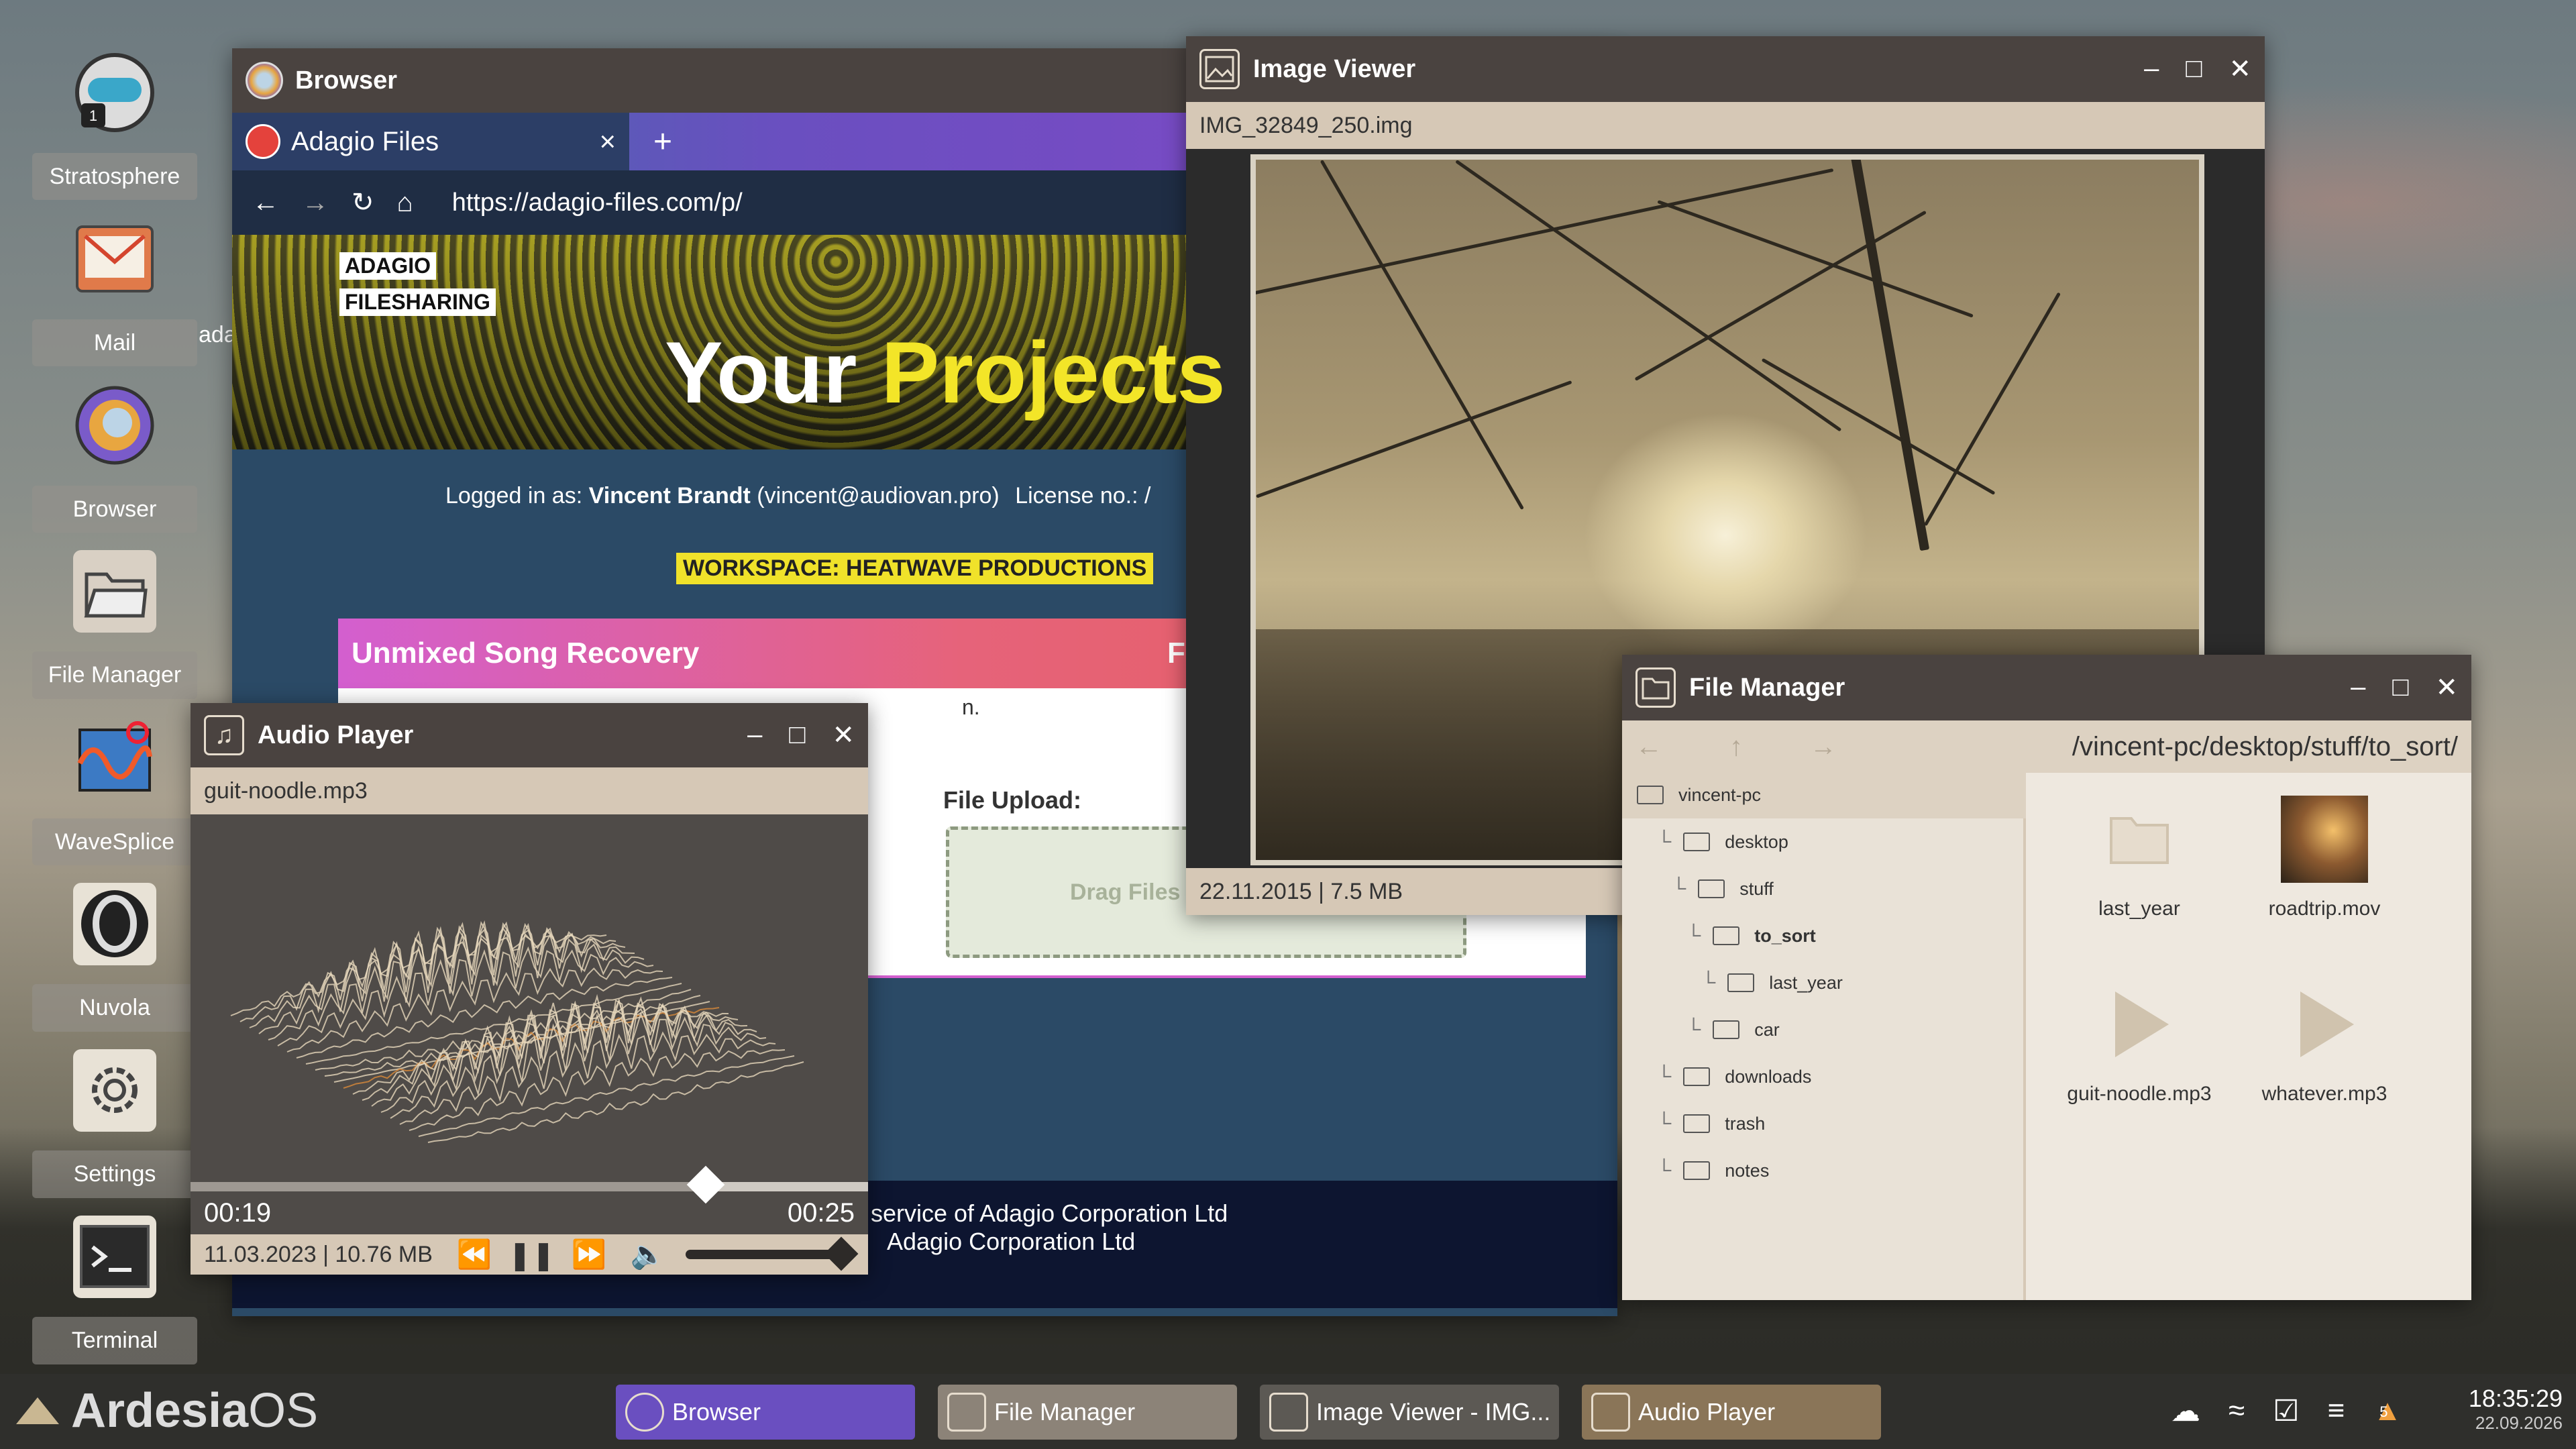  I want to click on file-item-guit-noodle: guit-noodle.mp3, so click(2139, 1043).